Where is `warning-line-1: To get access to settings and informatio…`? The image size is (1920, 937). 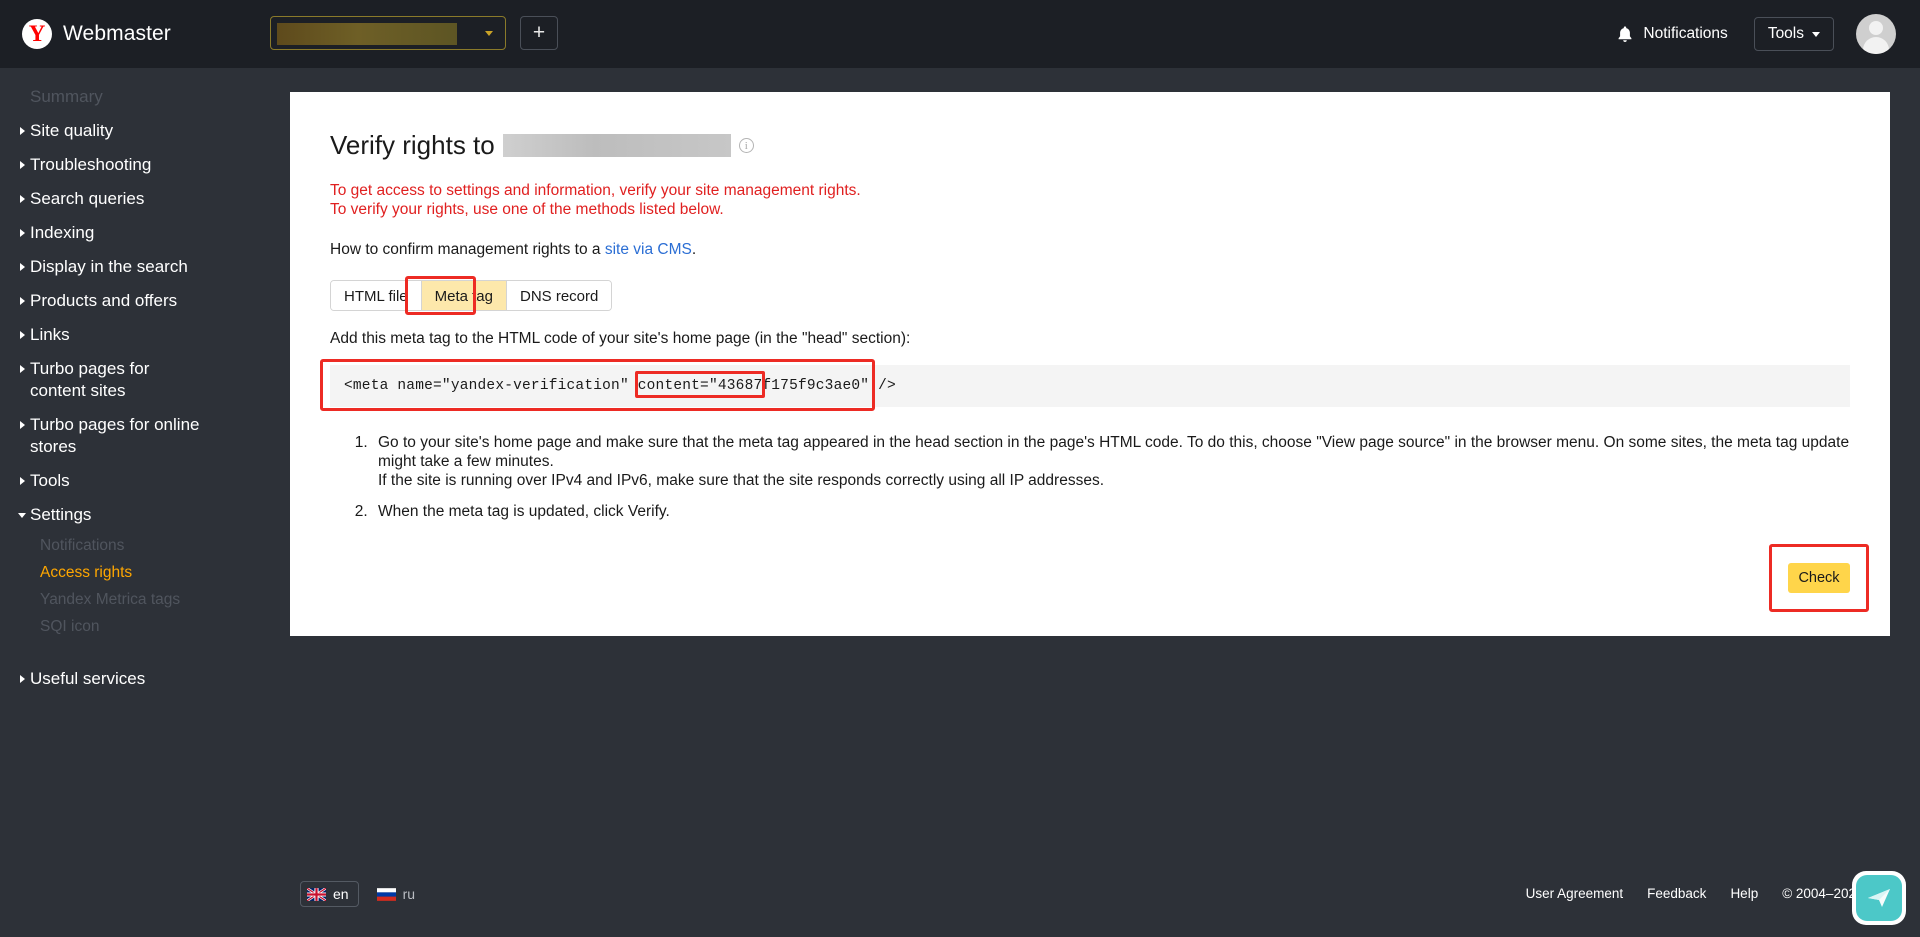
warning-line-1: To get access to settings and informatio… is located at coordinates (595, 190).